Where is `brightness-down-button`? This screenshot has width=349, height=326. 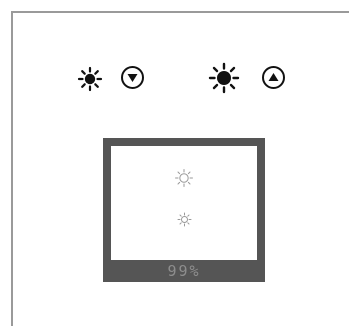 brightness-down-button is located at coordinates (132, 77).